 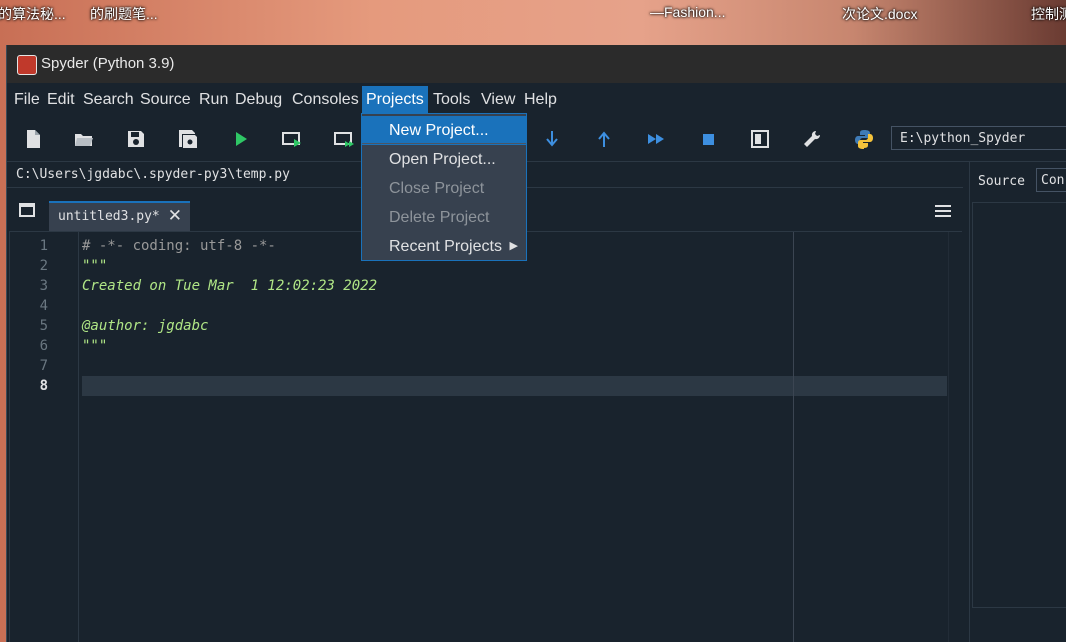 I want to click on help-content-panel, so click(x=1019, y=405).